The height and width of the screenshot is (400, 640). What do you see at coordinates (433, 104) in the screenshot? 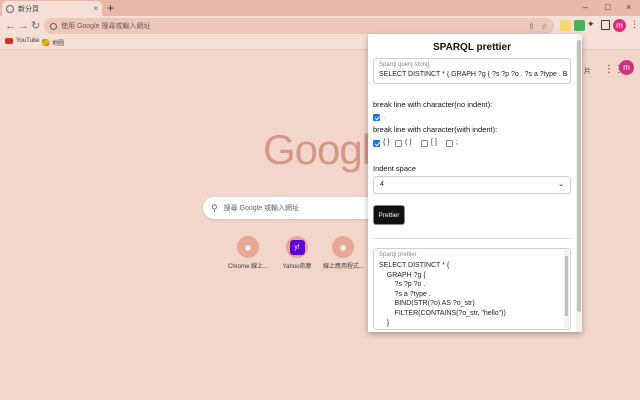
I see `break-noindent-label: break line with character(no indent):` at bounding box center [433, 104].